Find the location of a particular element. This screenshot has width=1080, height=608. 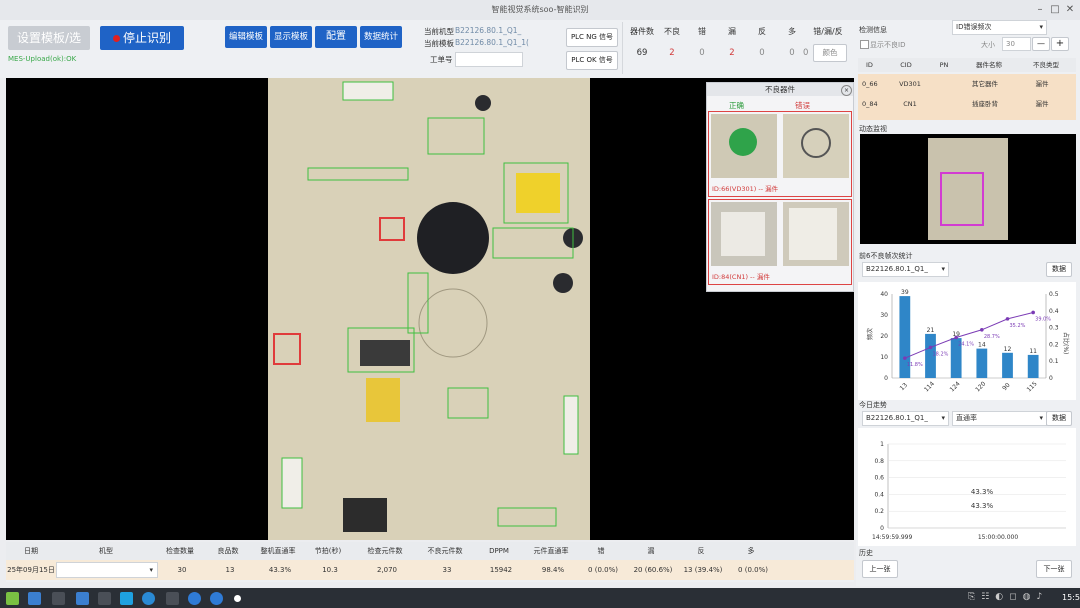

stats-header-cell: 节拍(秒) is located at coordinates (328, 551).